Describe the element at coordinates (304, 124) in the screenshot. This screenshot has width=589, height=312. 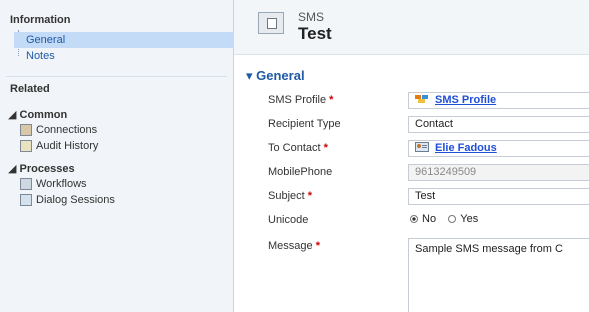
I see `recipient-type-label: Recipient Type` at that location.